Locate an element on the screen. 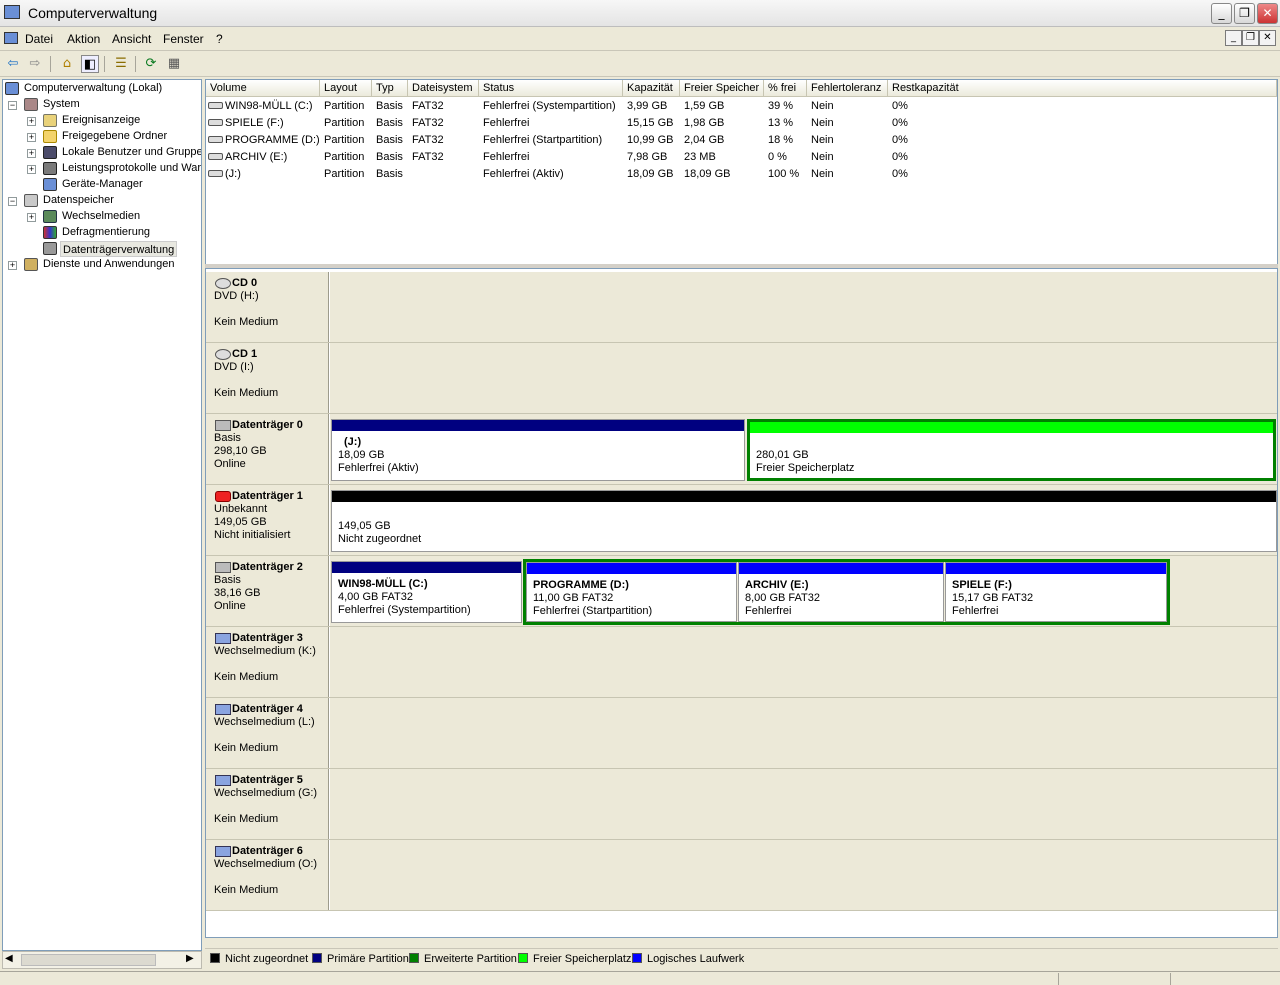 The image size is (1280, 985). scroll-right-icon: ▶ is located at coordinates (190, 958).